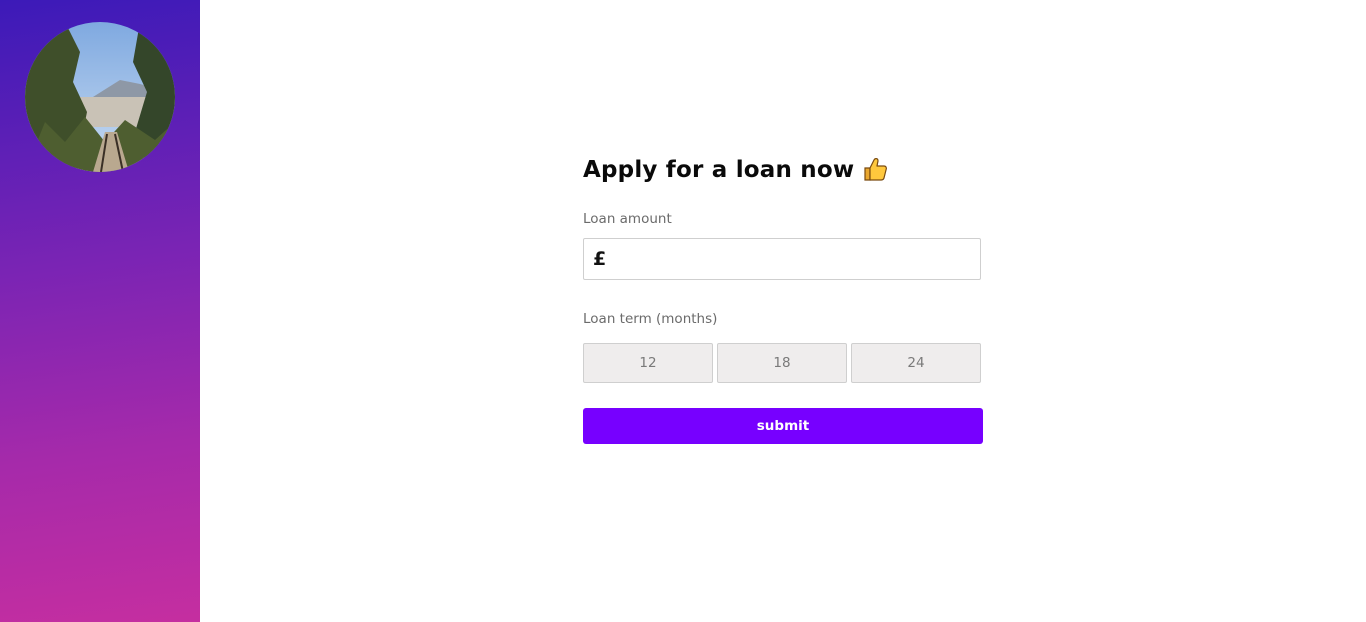  I want to click on thumbs-up-icon, so click(876, 169).